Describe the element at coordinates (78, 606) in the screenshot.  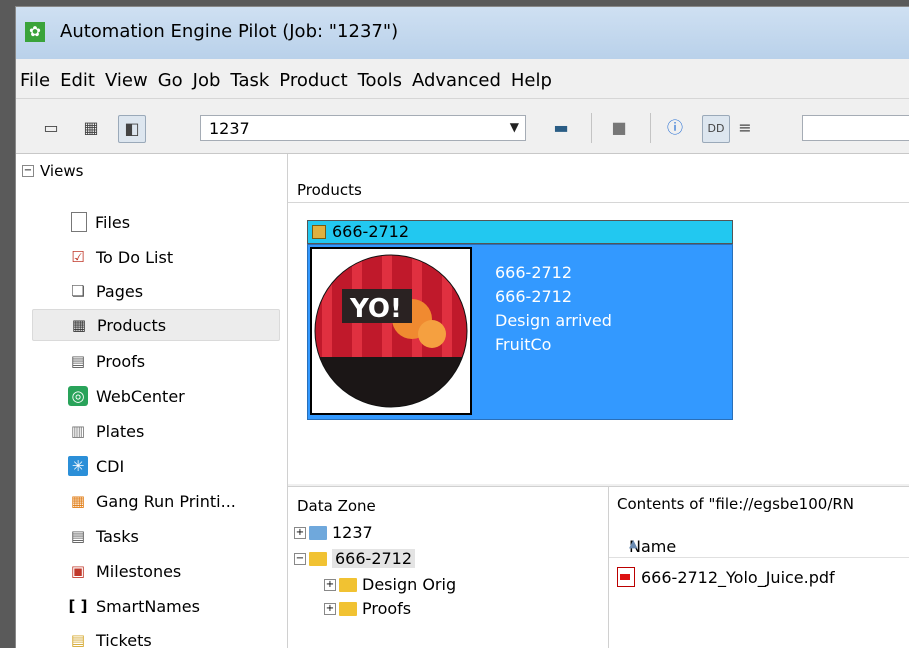
I see `smartnames-icon: [ ]` at that location.